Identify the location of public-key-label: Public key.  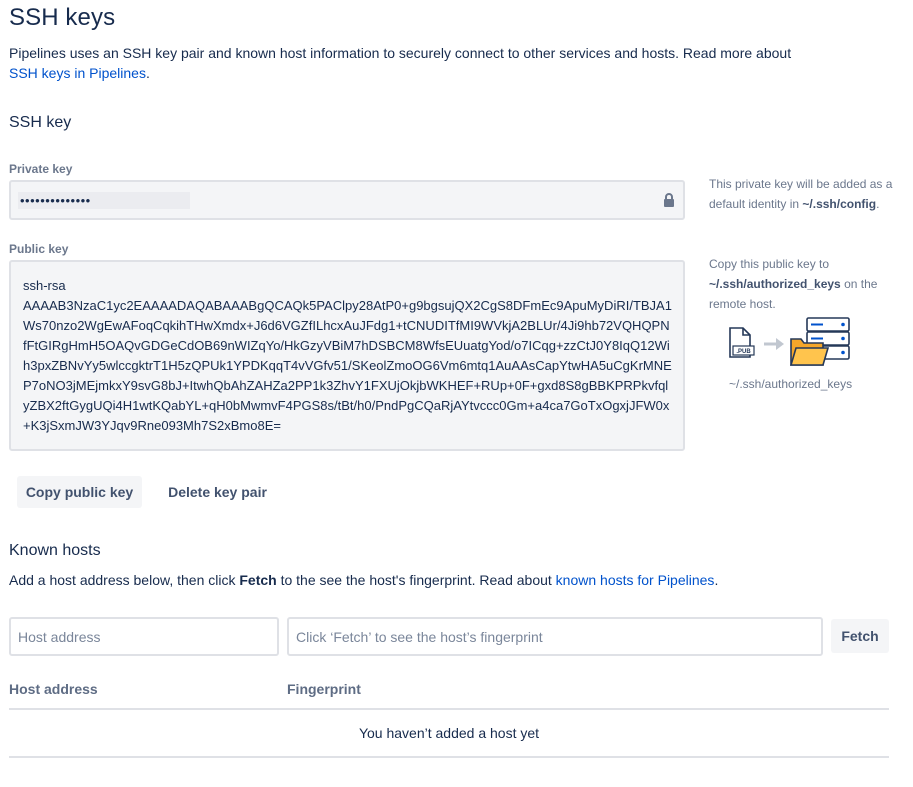
(39, 249).